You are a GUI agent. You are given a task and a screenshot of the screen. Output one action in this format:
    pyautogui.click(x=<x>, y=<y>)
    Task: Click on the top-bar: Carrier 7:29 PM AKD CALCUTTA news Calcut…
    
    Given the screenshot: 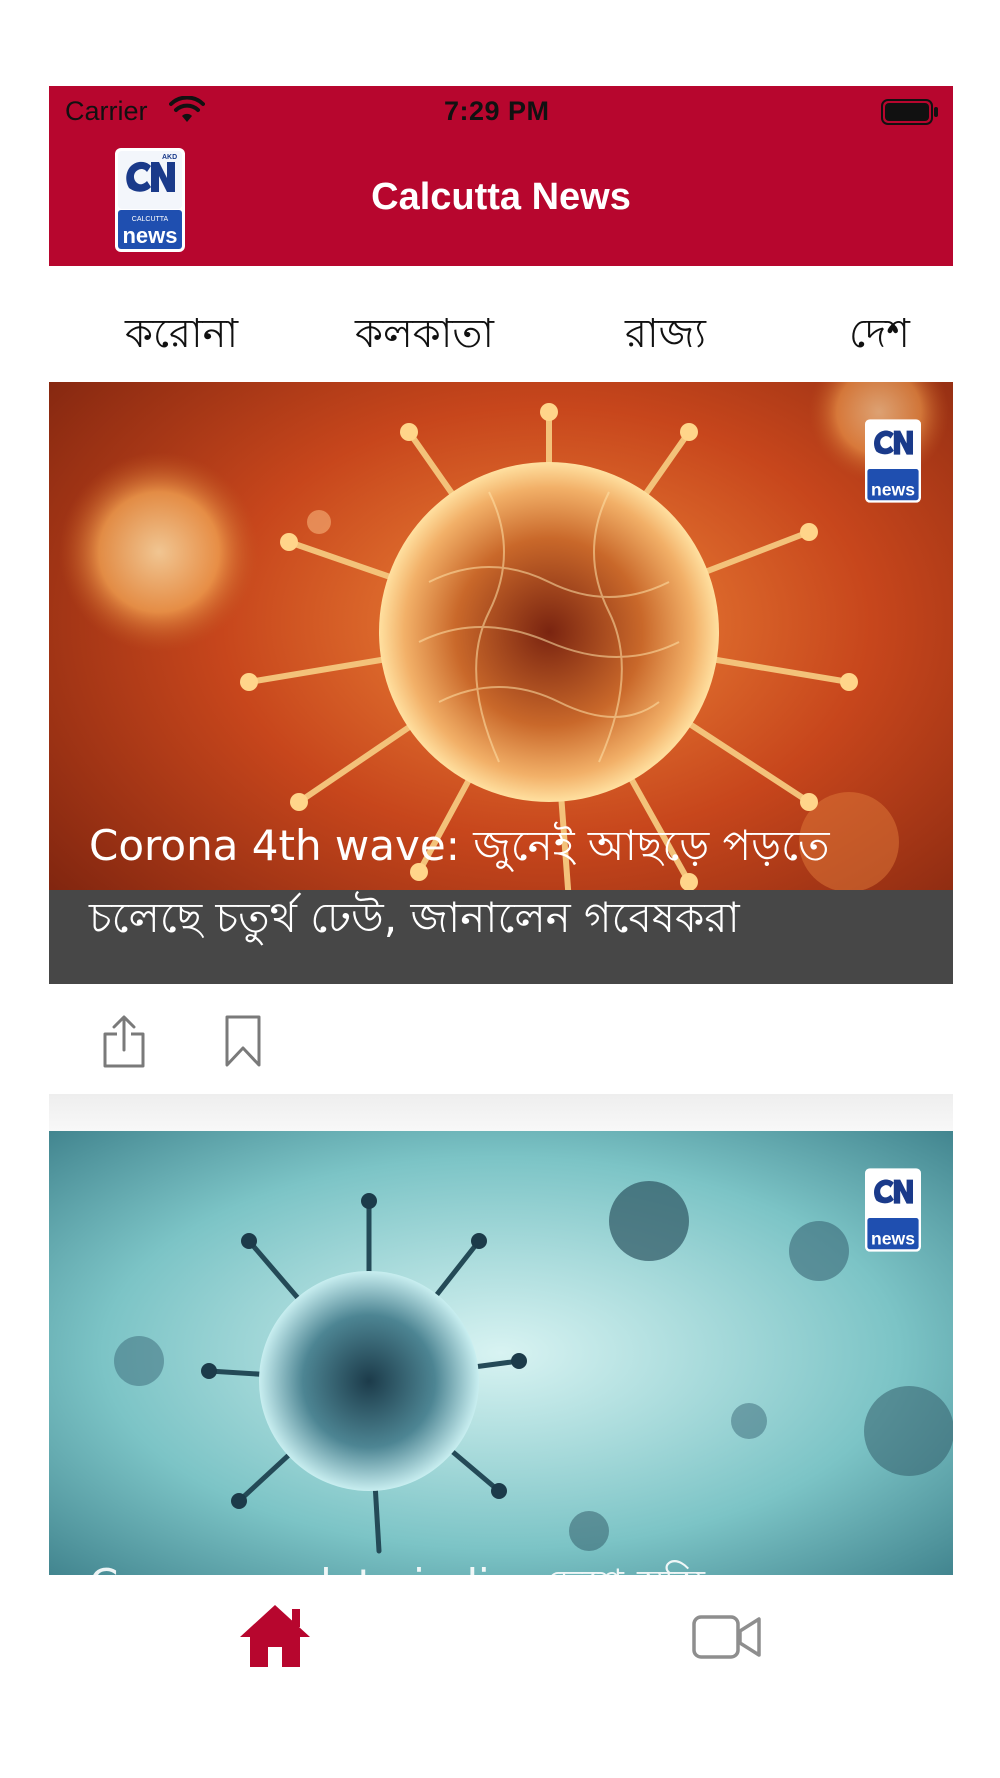 What is the action you would take?
    pyautogui.click(x=501, y=176)
    